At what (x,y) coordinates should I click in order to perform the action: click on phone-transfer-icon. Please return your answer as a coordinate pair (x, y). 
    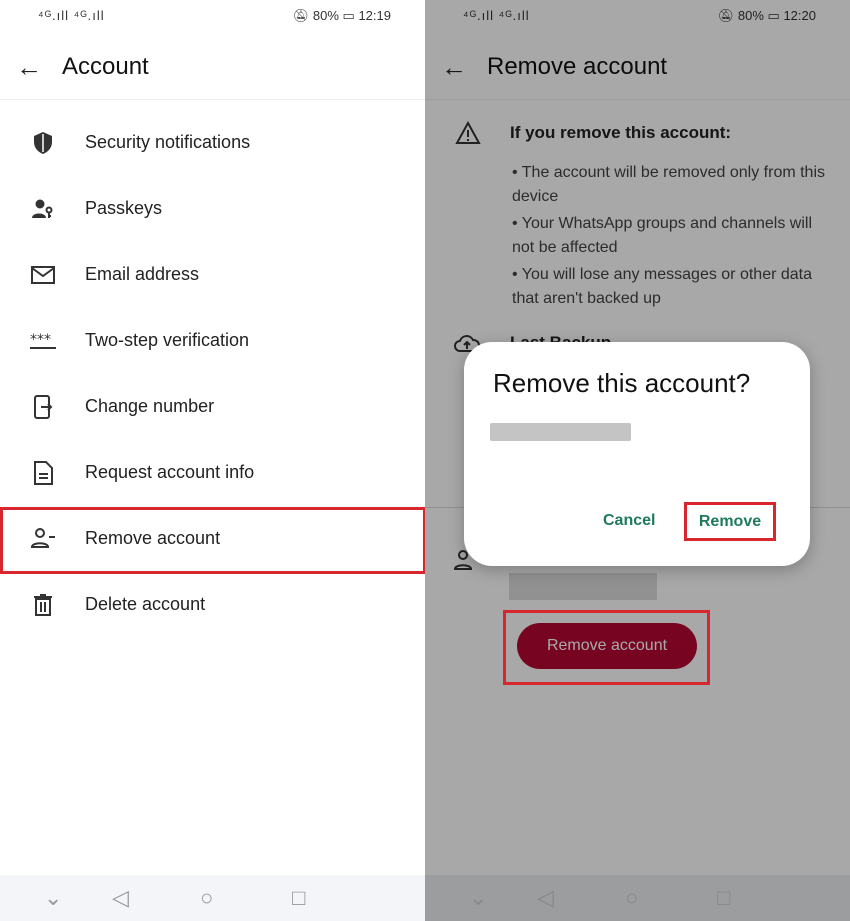
    Looking at the image, I should click on (43, 407).